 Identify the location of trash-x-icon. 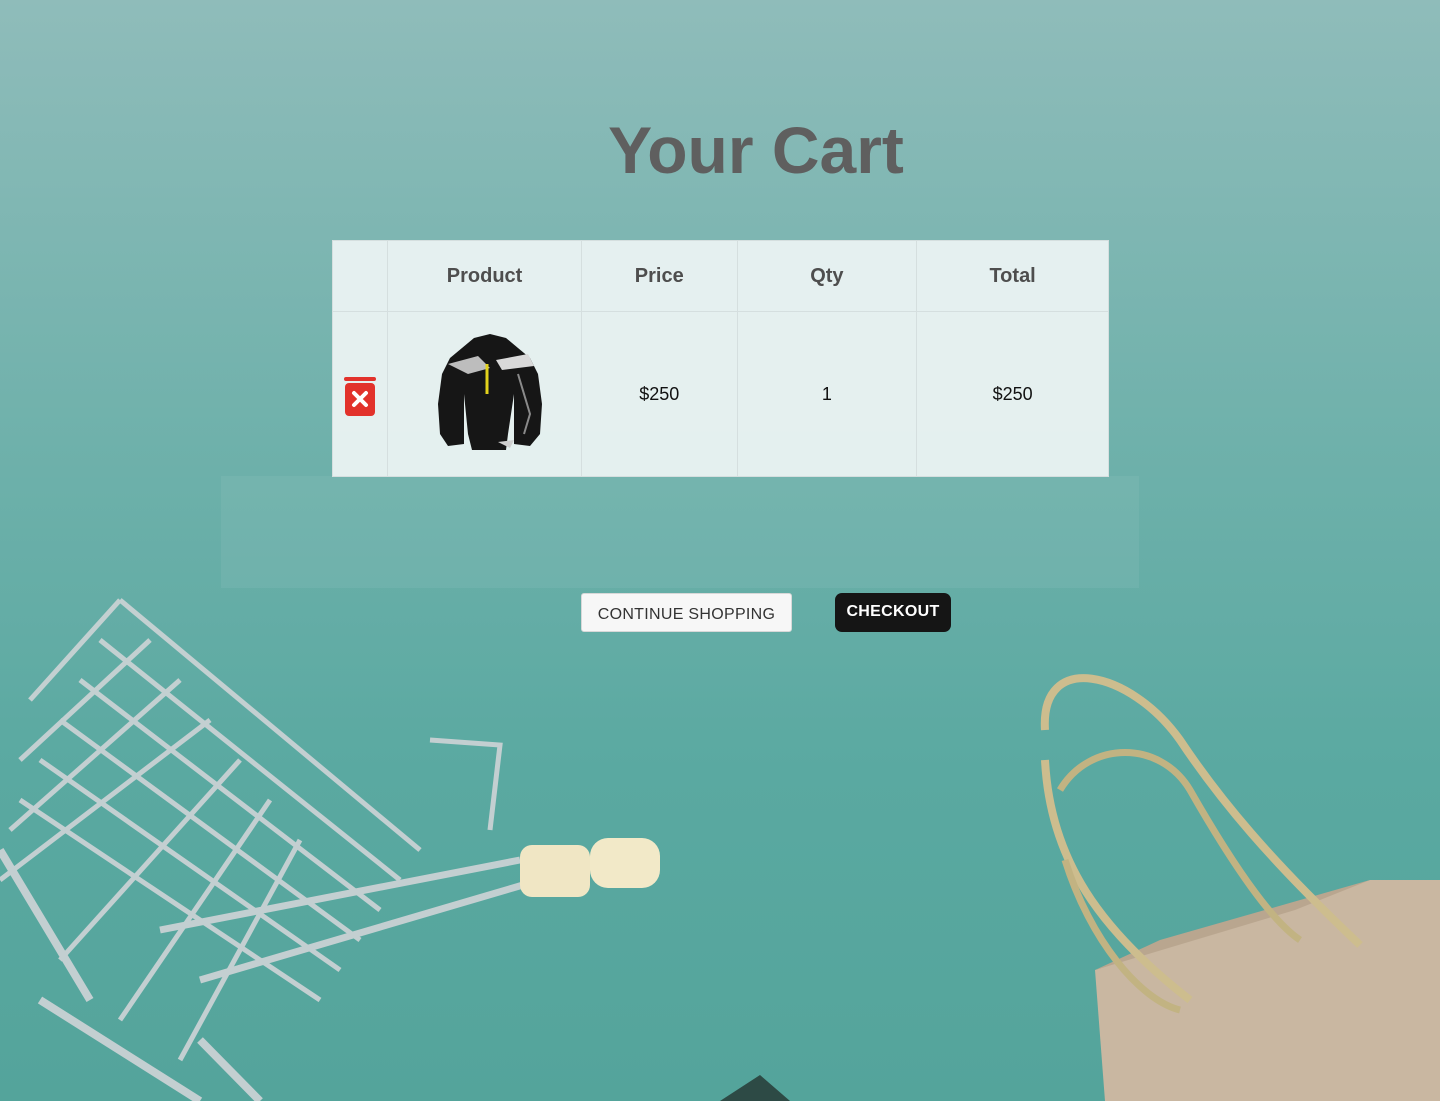
(360, 396).